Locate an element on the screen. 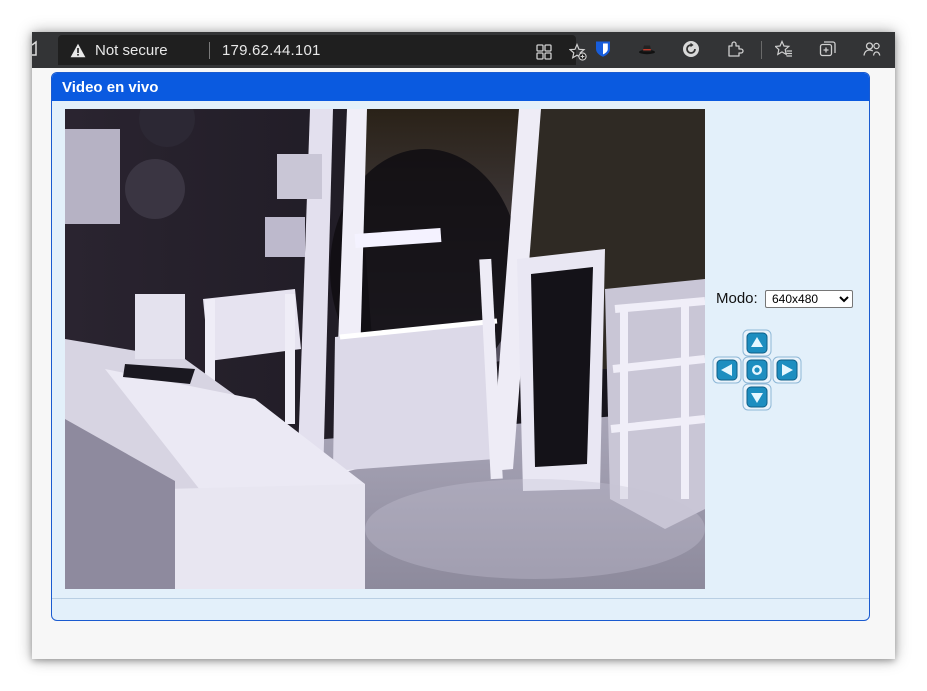 This screenshot has width=927, height=691. warning-icon is located at coordinates (78, 50).